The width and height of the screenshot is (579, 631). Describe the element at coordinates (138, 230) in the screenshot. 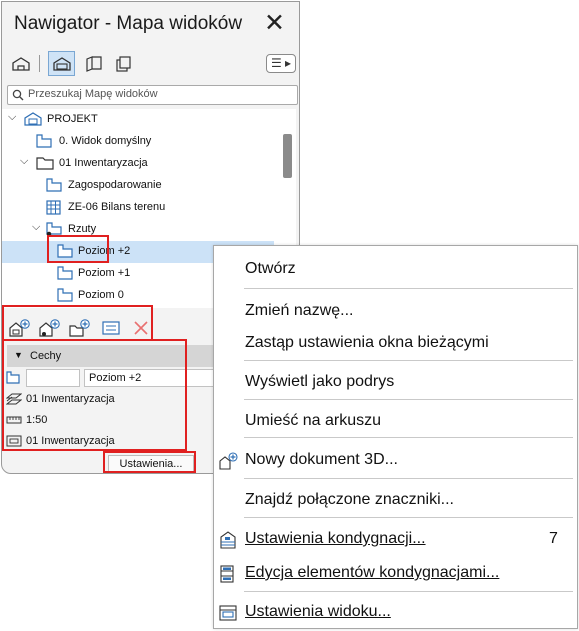

I see `tree-item-rzuty: ⌵ Rzuty` at that location.